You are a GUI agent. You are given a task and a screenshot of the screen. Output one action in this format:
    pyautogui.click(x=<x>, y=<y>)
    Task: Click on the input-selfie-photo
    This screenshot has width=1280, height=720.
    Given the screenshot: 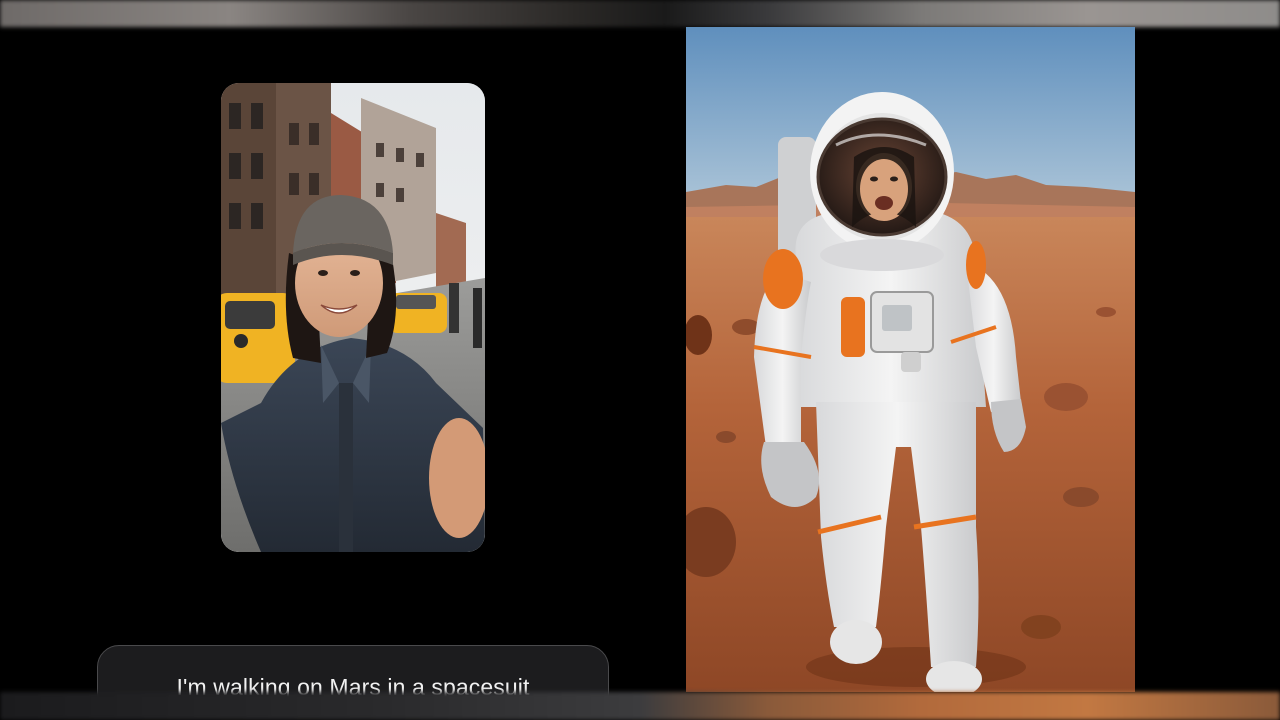 What is the action you would take?
    pyautogui.click(x=353, y=317)
    